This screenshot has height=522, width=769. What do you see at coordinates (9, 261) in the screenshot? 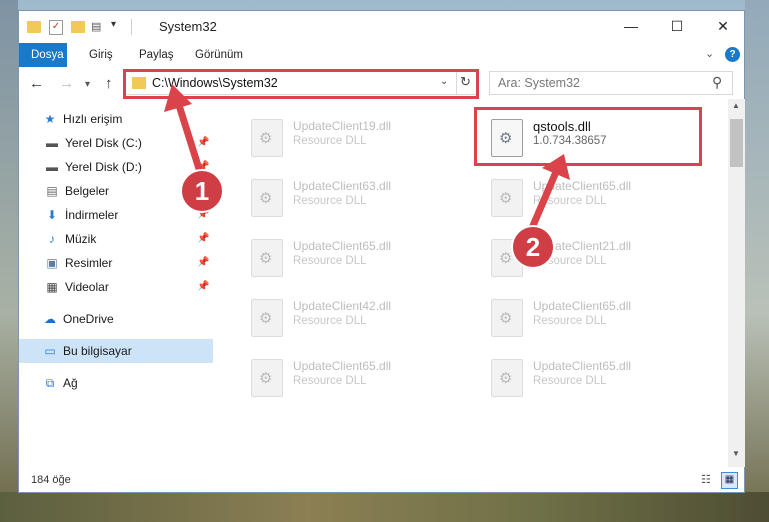
I see `desktop-wallpaper-left` at bounding box center [9, 261].